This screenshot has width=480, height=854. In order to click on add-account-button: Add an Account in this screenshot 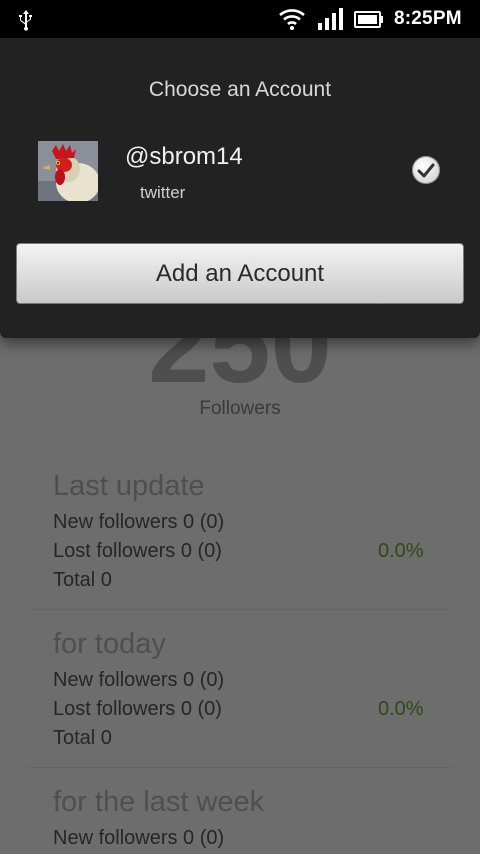, I will do `click(240, 273)`.